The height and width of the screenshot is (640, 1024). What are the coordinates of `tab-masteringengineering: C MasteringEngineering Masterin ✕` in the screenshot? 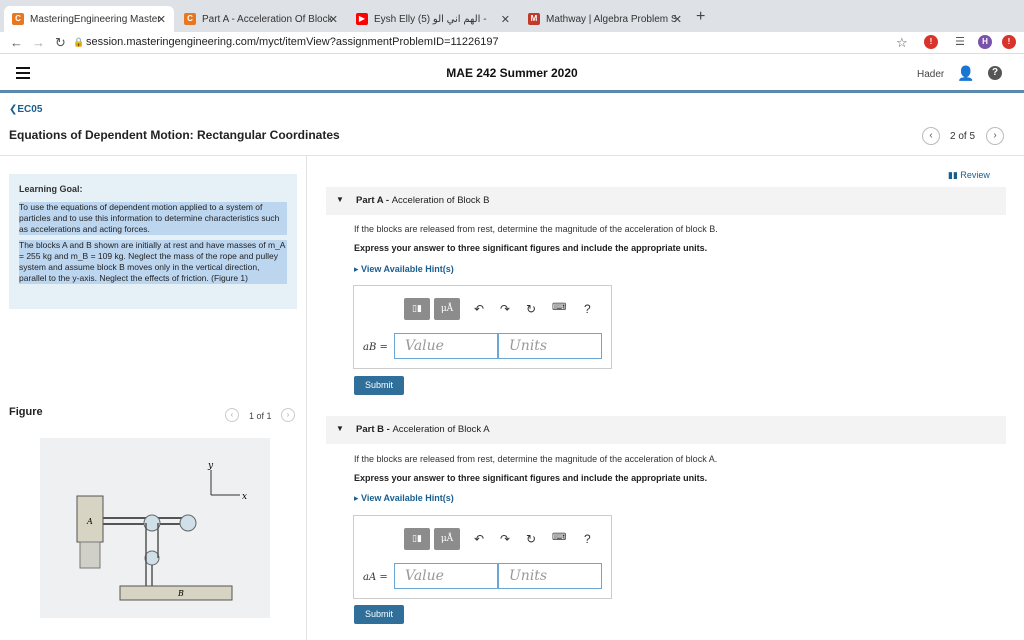 It's located at (89, 19).